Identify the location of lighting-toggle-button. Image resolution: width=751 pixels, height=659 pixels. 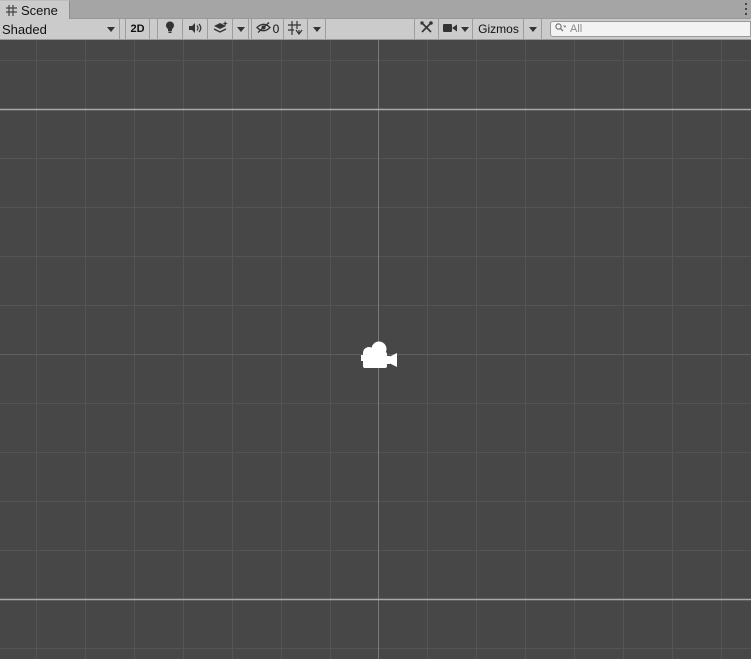
(170, 29).